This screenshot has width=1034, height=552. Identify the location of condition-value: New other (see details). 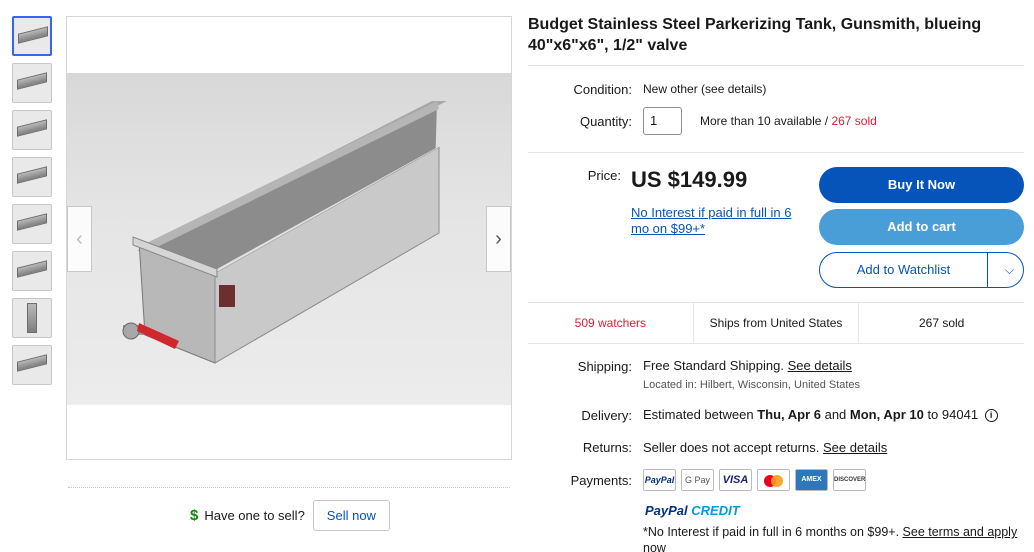
(705, 89).